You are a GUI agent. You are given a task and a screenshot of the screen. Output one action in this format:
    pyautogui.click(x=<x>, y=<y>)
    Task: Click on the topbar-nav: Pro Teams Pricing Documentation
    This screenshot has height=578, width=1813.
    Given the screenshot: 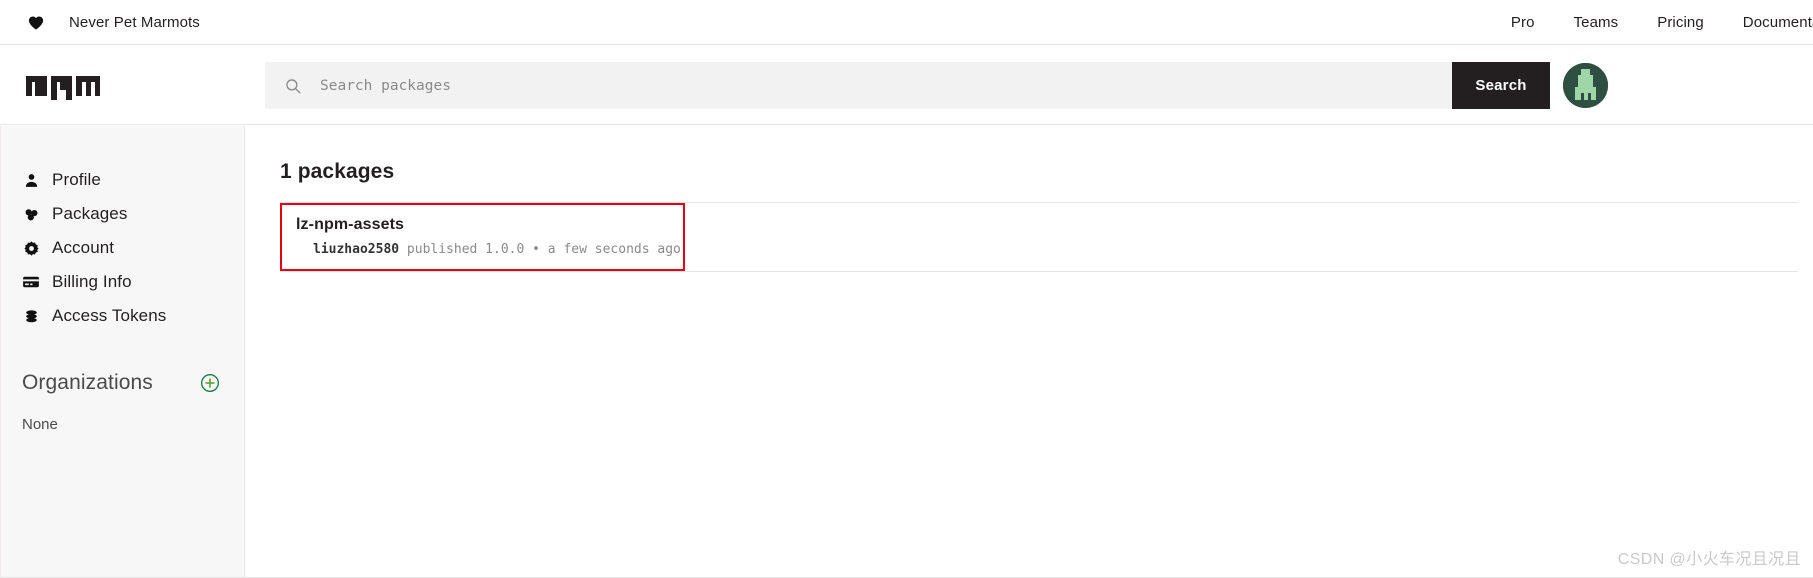 What is the action you would take?
    pyautogui.click(x=1662, y=22)
    